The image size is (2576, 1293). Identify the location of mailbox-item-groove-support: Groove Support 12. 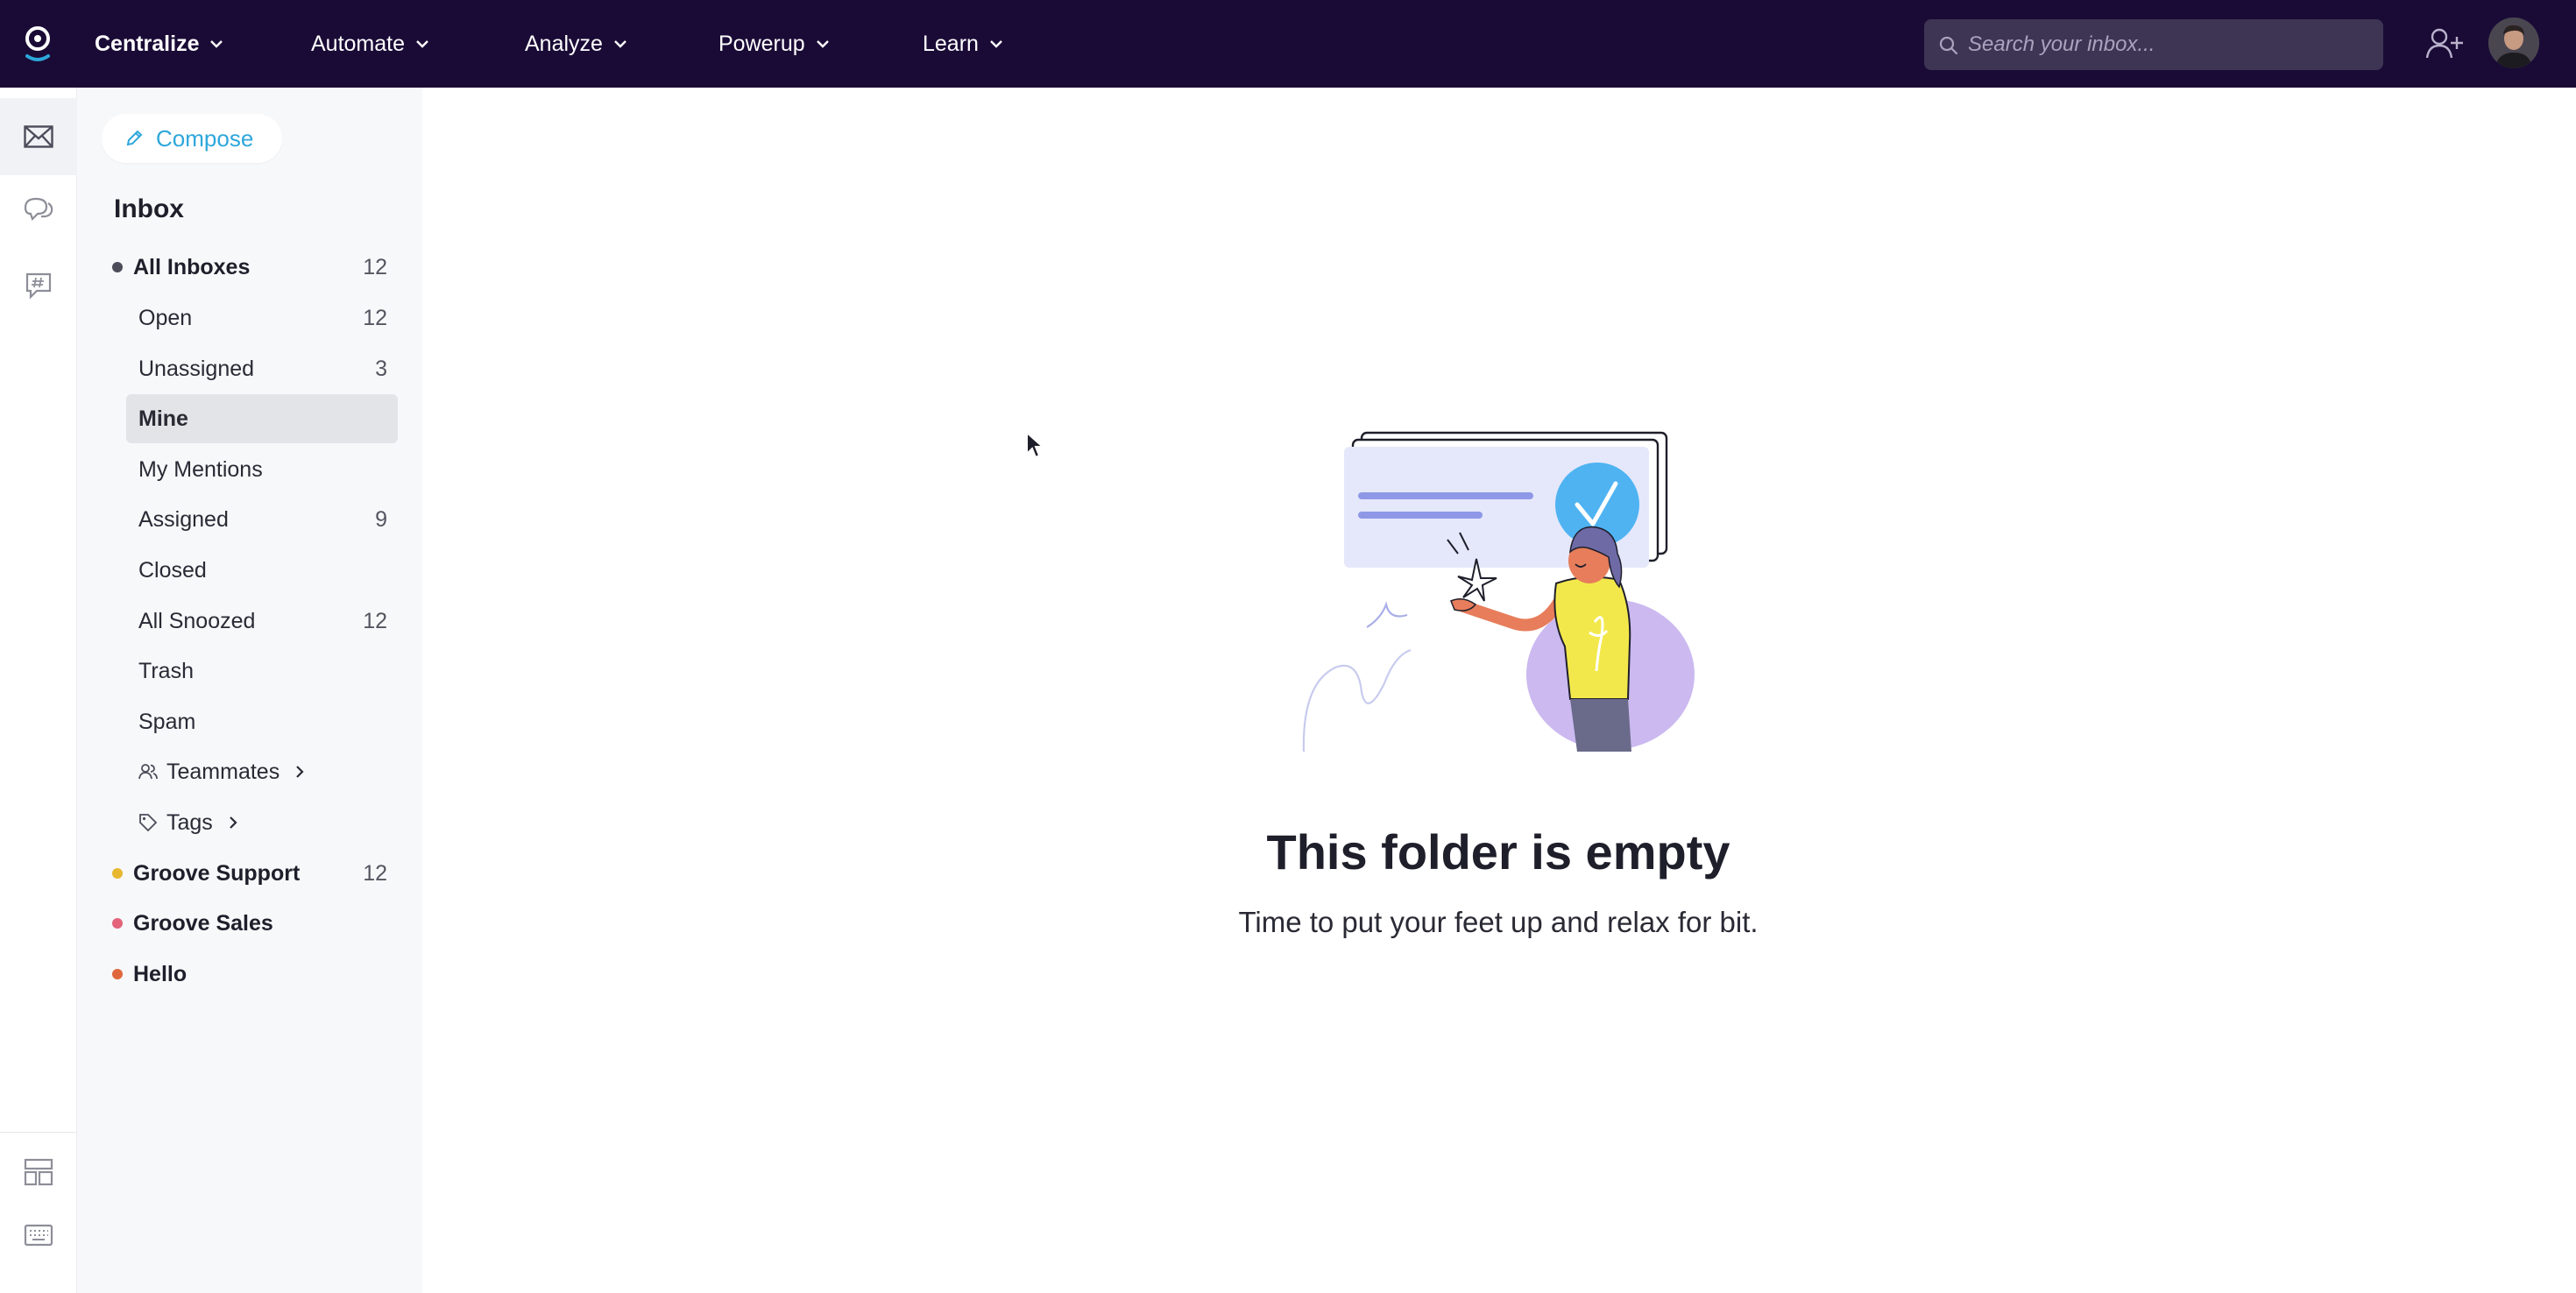
(255, 873).